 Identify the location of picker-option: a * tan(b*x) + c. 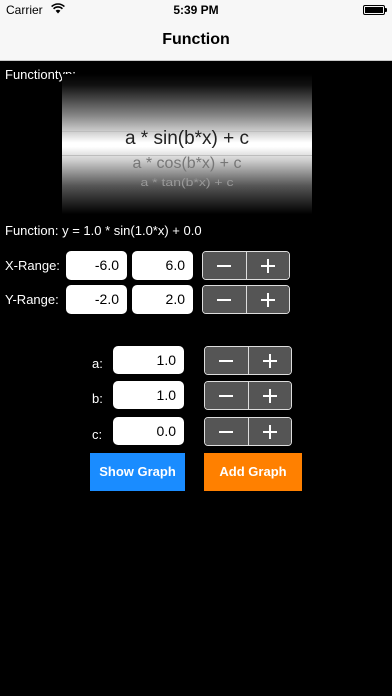
(187, 182).